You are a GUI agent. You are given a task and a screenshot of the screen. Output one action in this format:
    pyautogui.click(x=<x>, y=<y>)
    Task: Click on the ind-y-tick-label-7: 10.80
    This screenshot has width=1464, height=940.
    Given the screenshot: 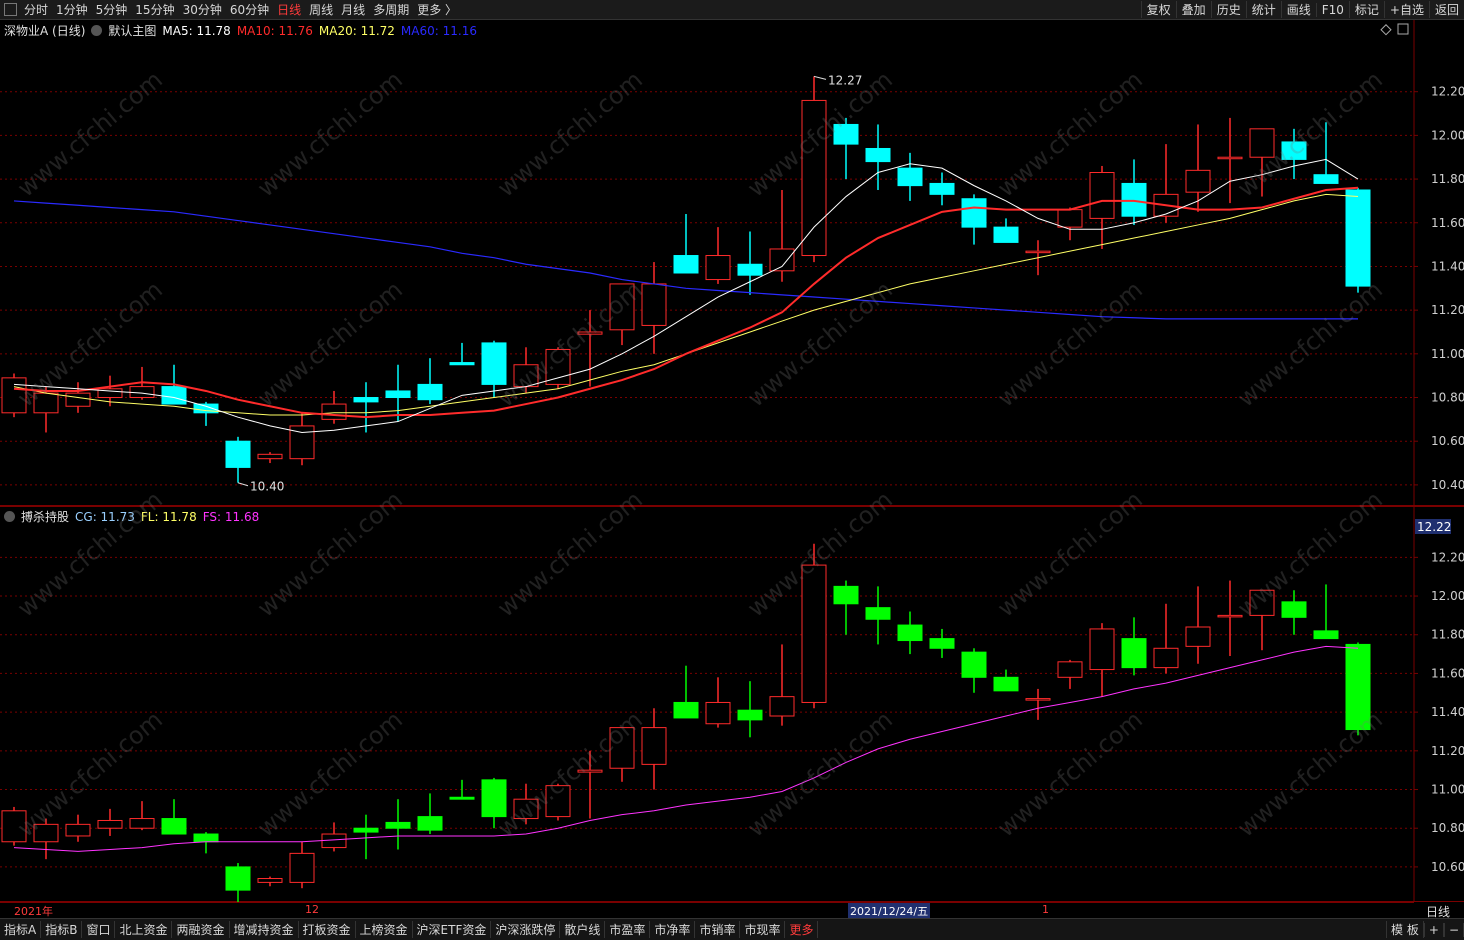 What is the action you would take?
    pyautogui.click(x=1447, y=828)
    